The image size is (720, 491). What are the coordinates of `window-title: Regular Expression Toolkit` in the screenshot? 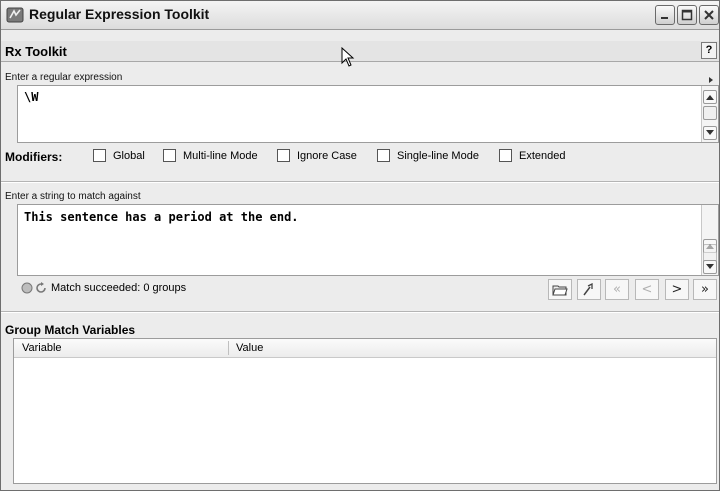 It's located at (119, 14).